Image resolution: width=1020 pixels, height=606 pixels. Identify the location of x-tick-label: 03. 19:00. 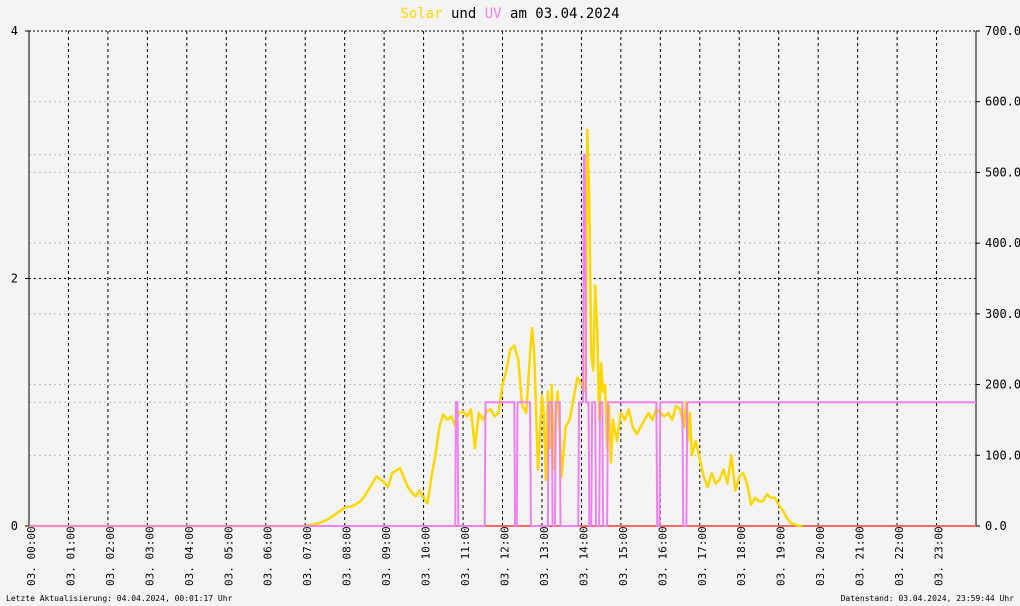
(781, 556).